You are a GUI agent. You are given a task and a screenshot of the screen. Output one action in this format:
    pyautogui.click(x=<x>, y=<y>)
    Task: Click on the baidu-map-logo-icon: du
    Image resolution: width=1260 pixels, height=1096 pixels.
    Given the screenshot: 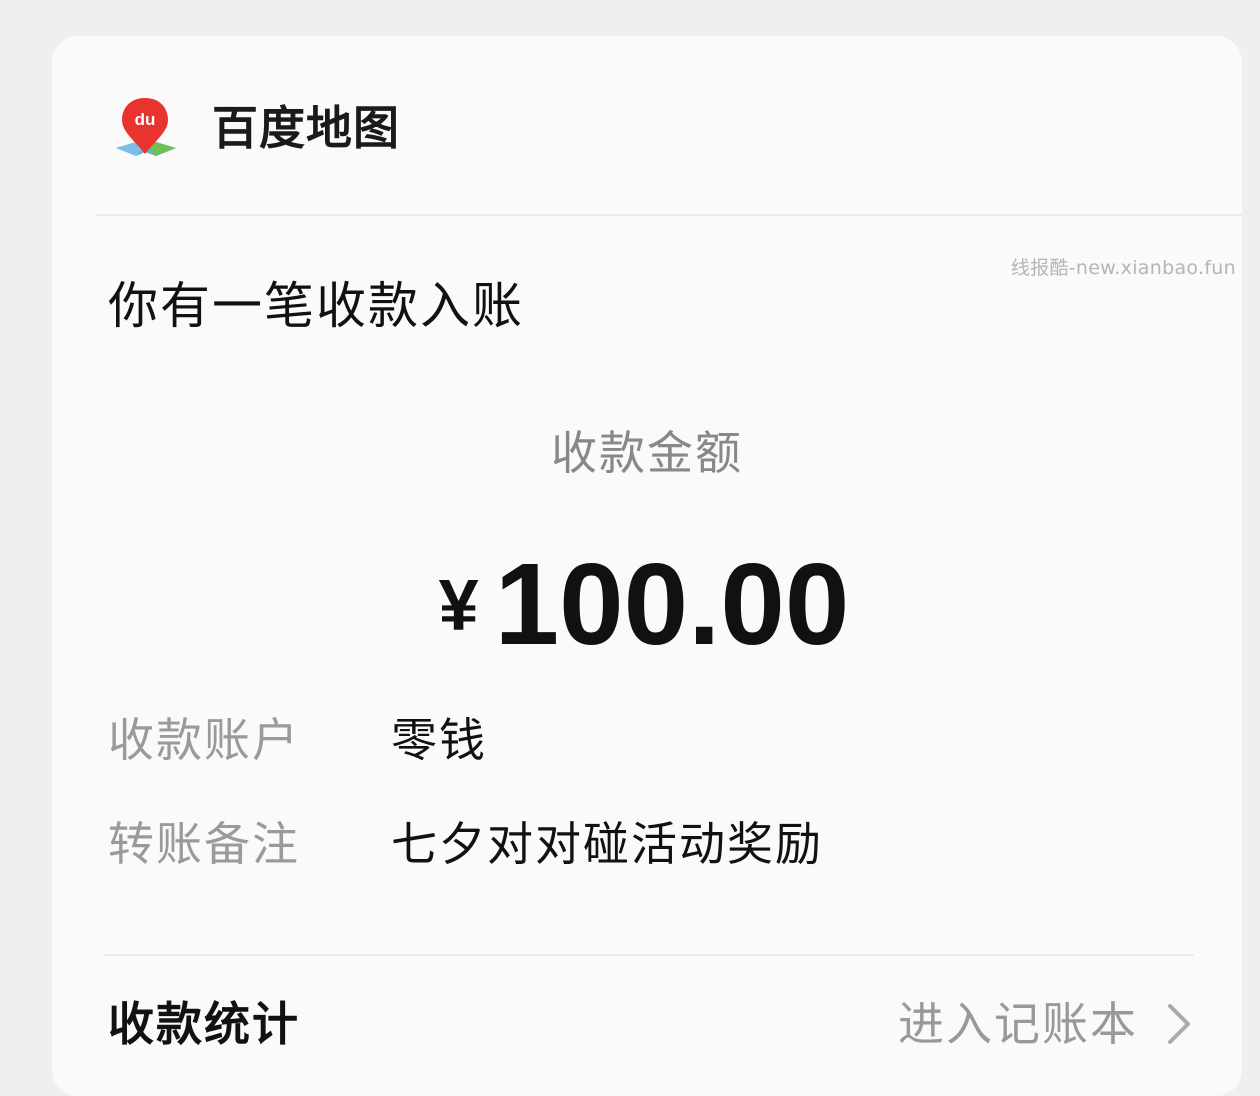 What is the action you would take?
    pyautogui.click(x=146, y=127)
    